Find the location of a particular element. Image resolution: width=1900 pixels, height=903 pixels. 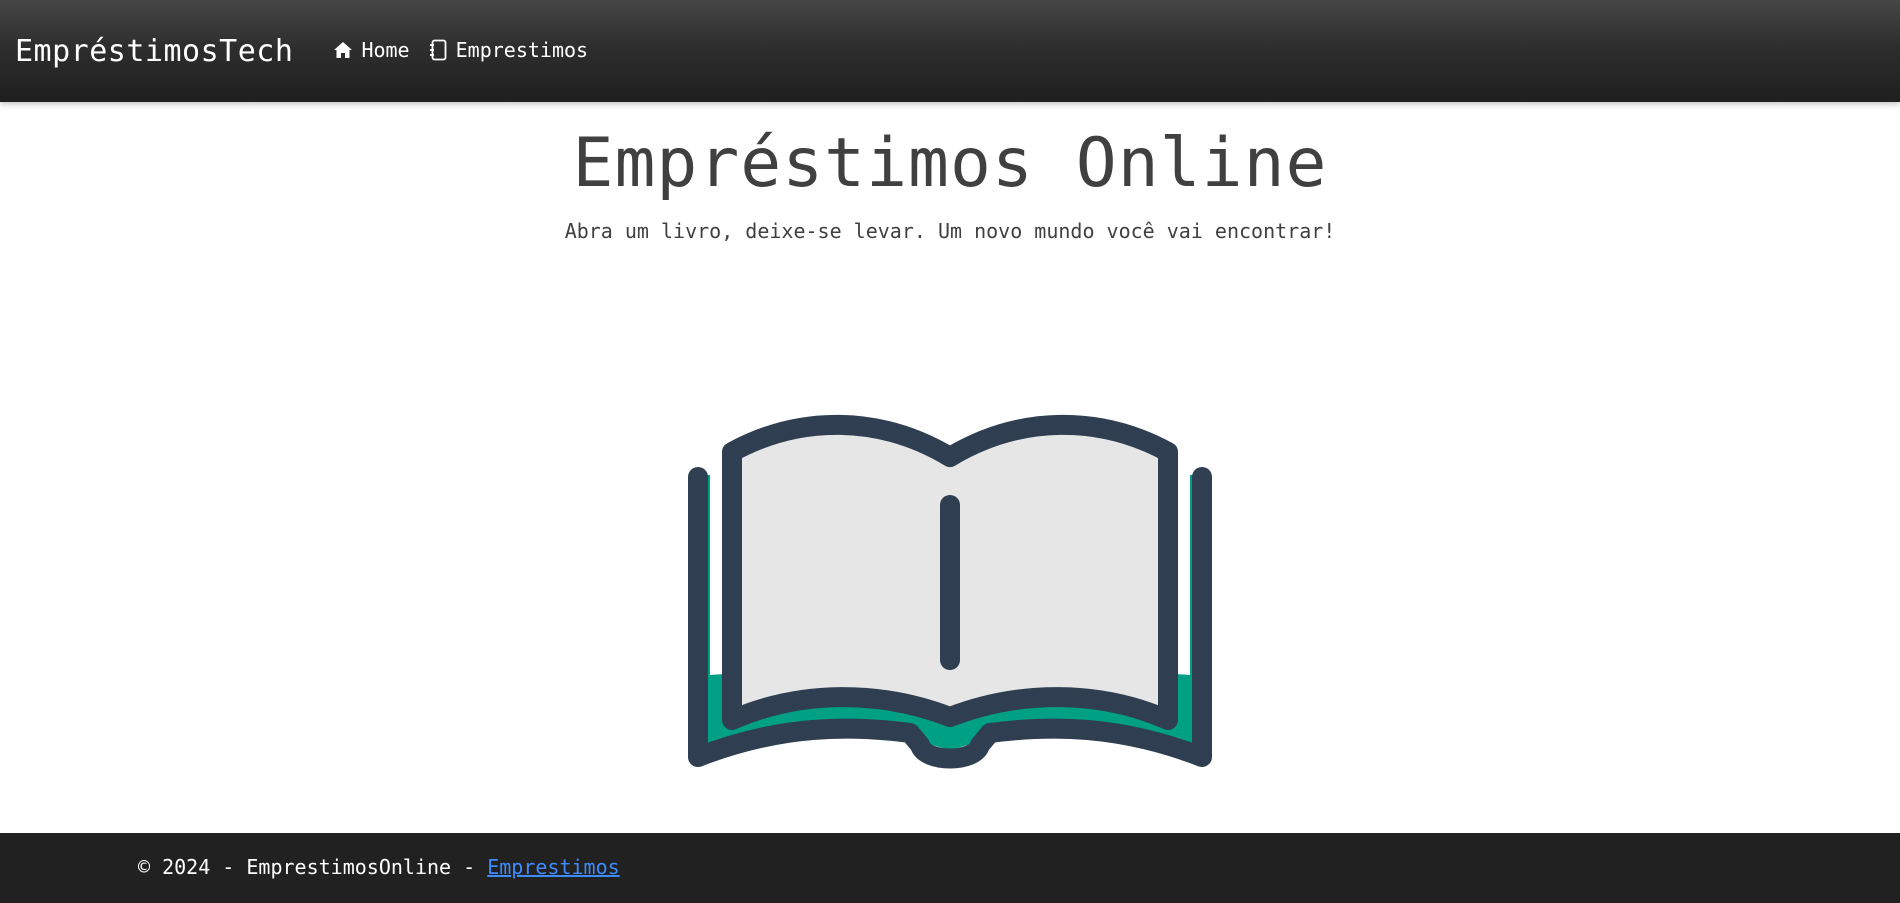

nav-link-home-label: Home is located at coordinates (385, 50).